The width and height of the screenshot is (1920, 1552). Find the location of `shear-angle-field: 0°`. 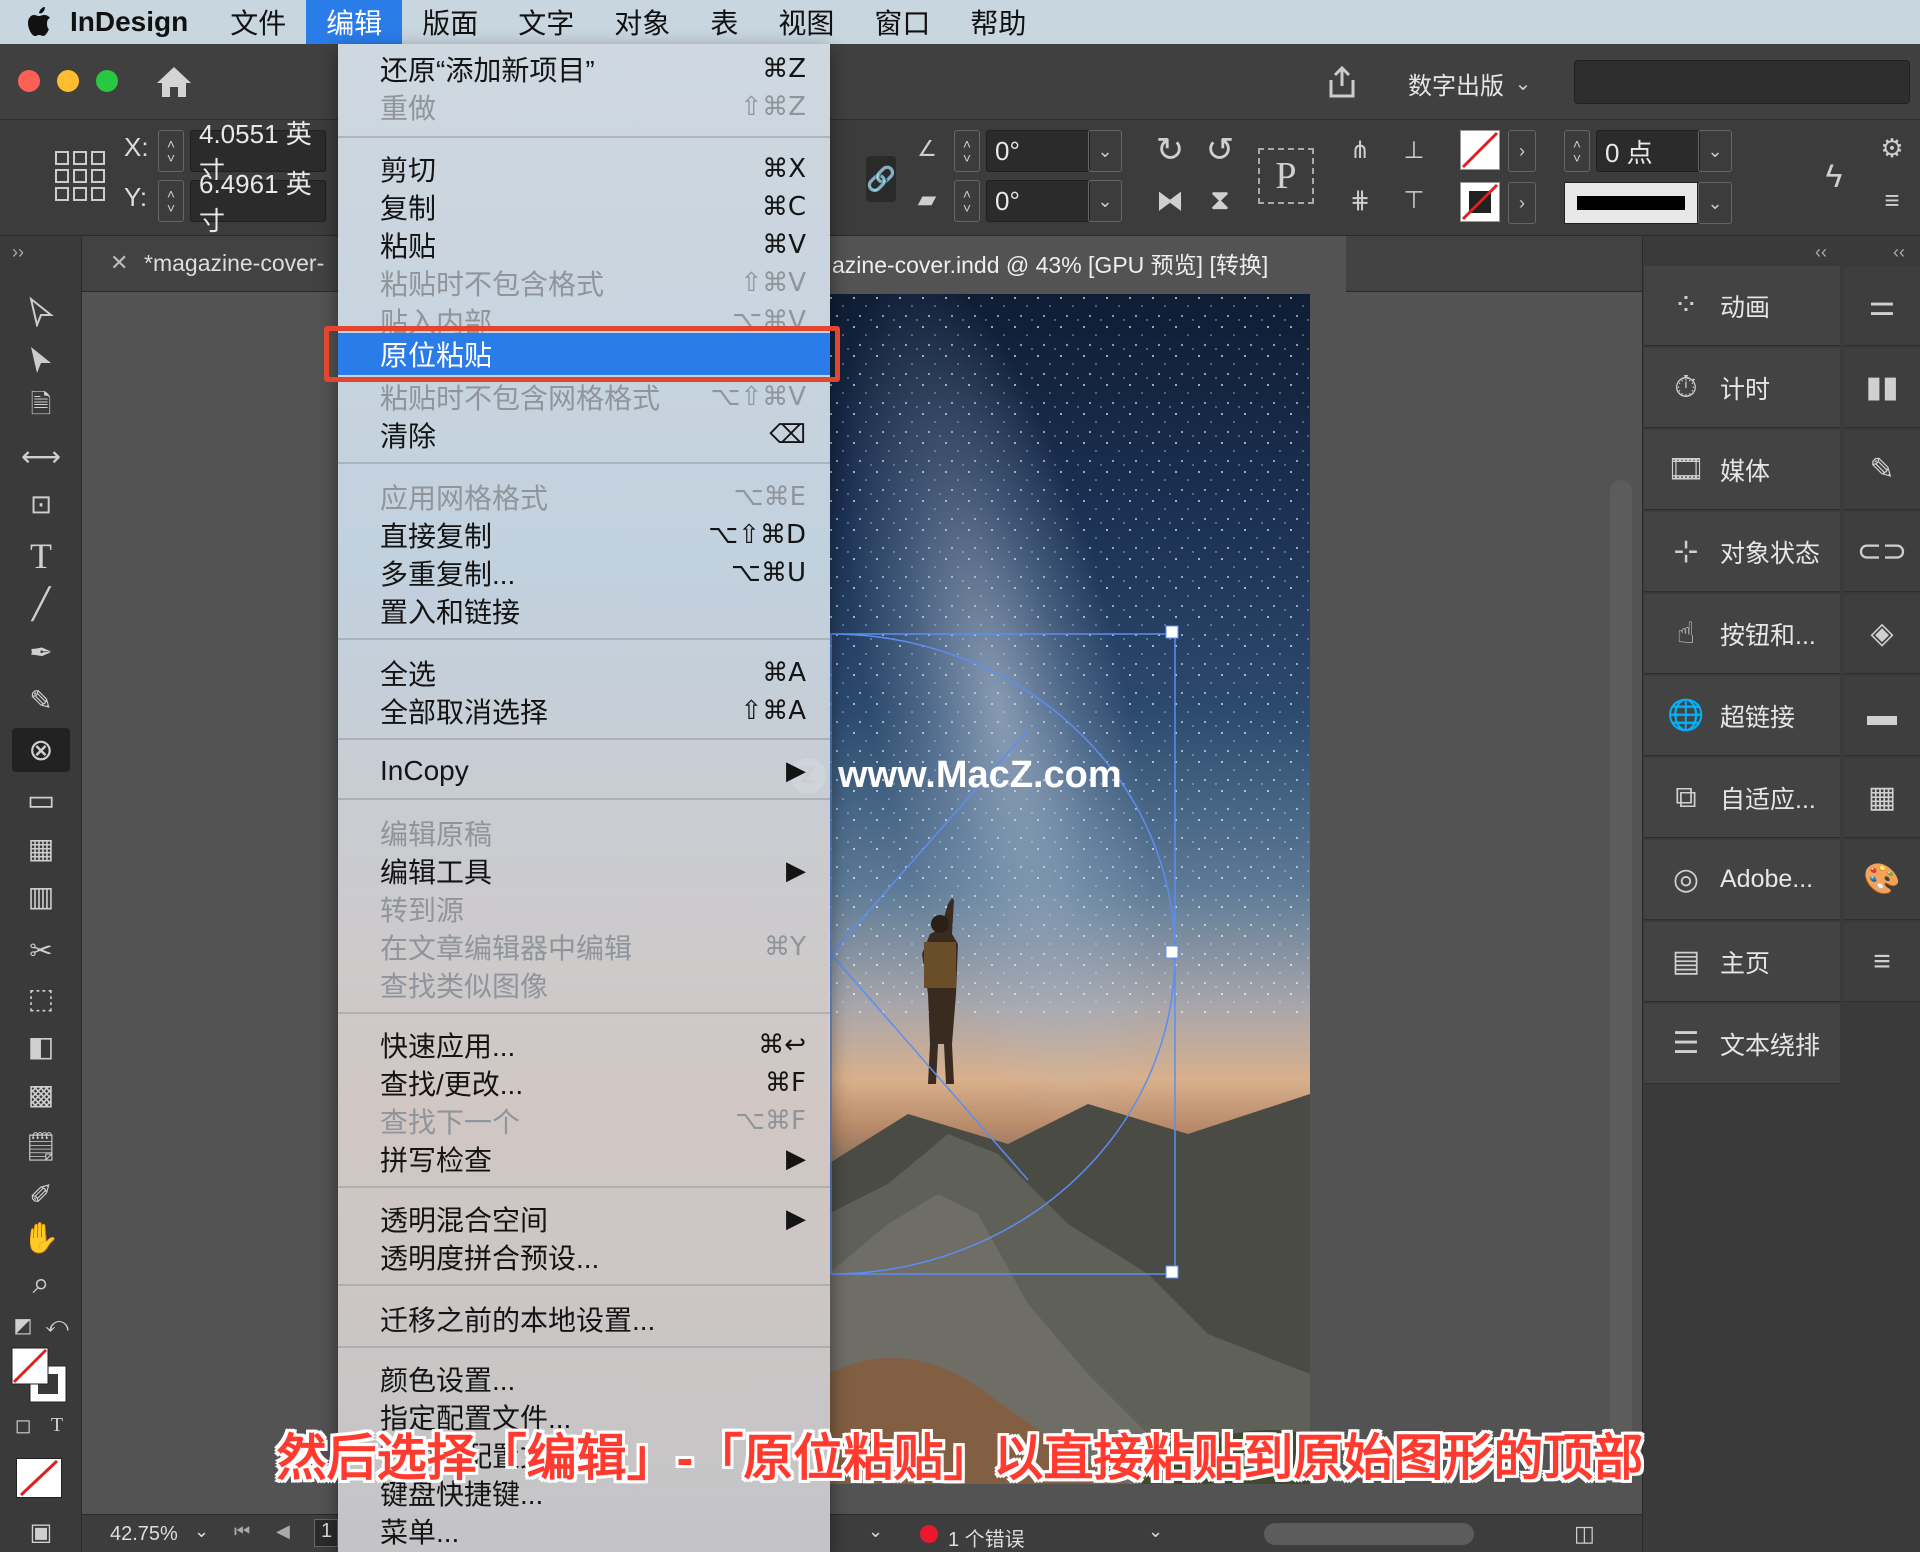

shear-angle-field: 0° is located at coordinates (1038, 201).